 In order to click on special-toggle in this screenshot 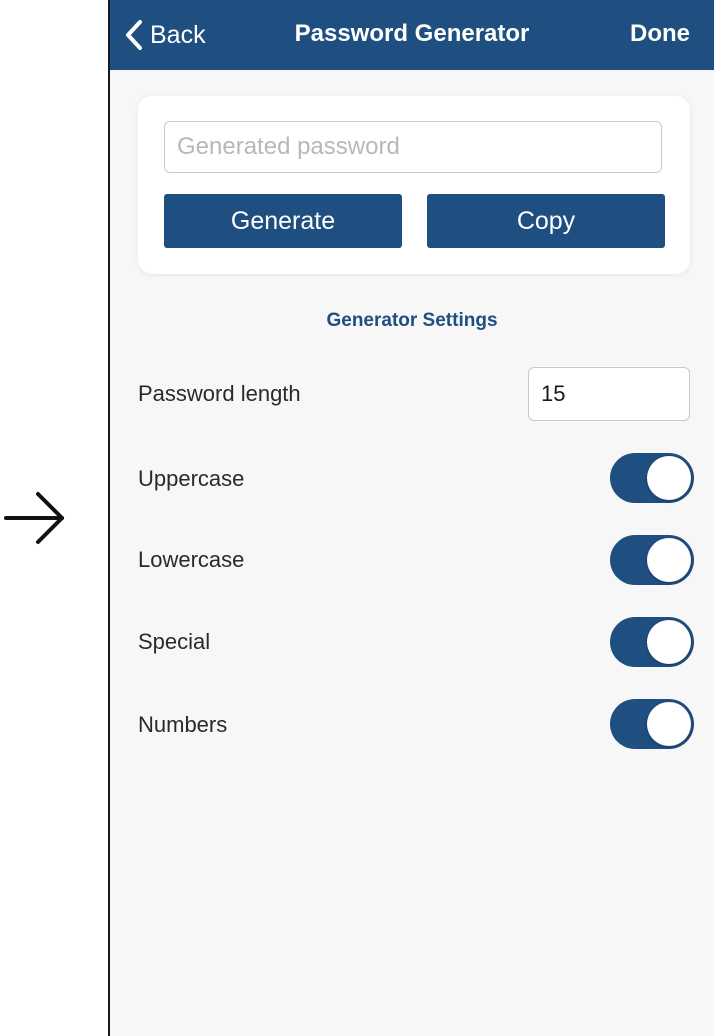, I will do `click(652, 642)`.